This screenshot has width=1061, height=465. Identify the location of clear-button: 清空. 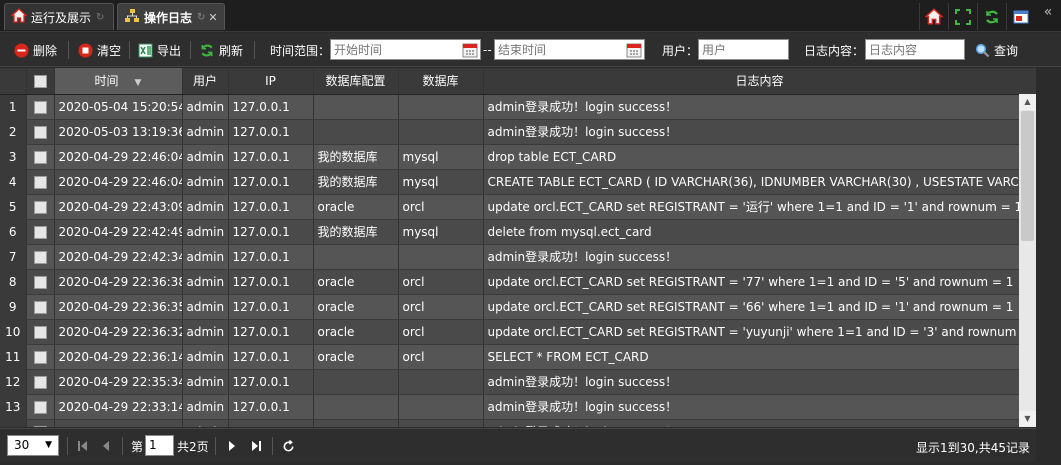
(99, 50).